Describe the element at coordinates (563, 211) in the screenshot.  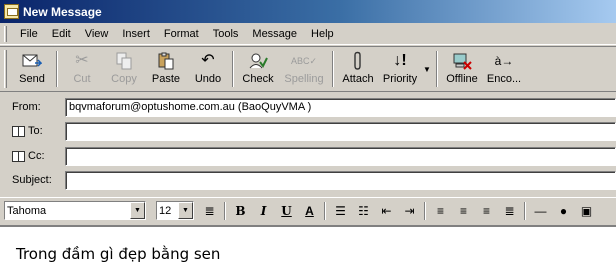
I see `hyperlink-icon: ●` at that location.